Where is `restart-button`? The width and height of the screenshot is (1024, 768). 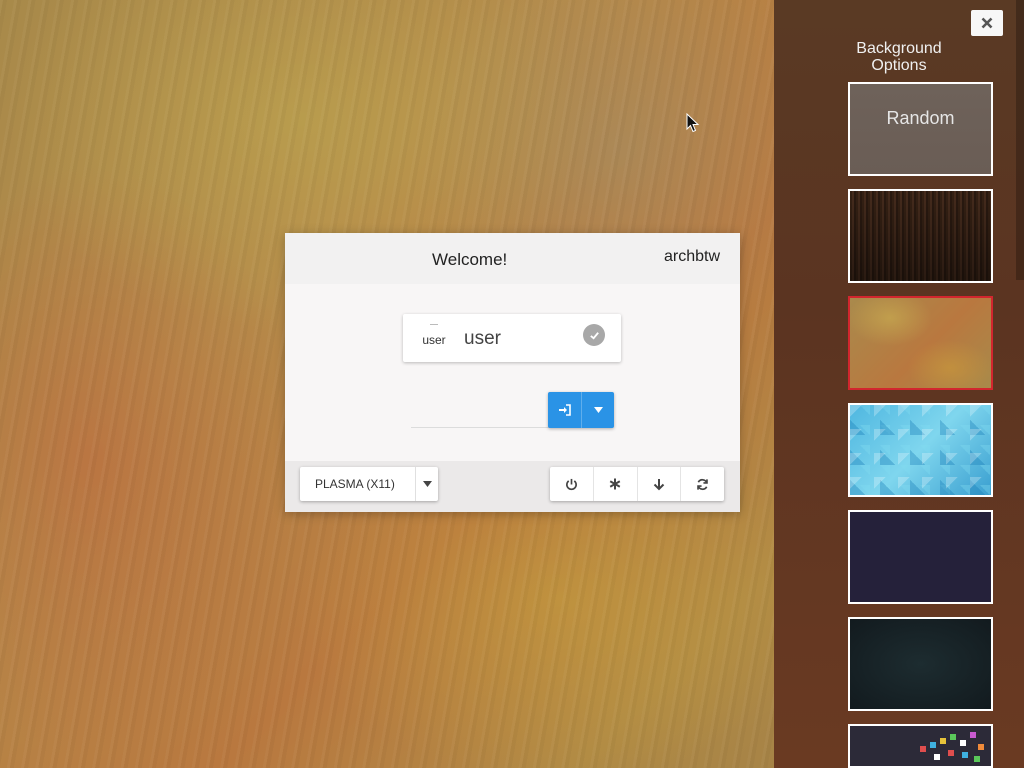
restart-button is located at coordinates (702, 484).